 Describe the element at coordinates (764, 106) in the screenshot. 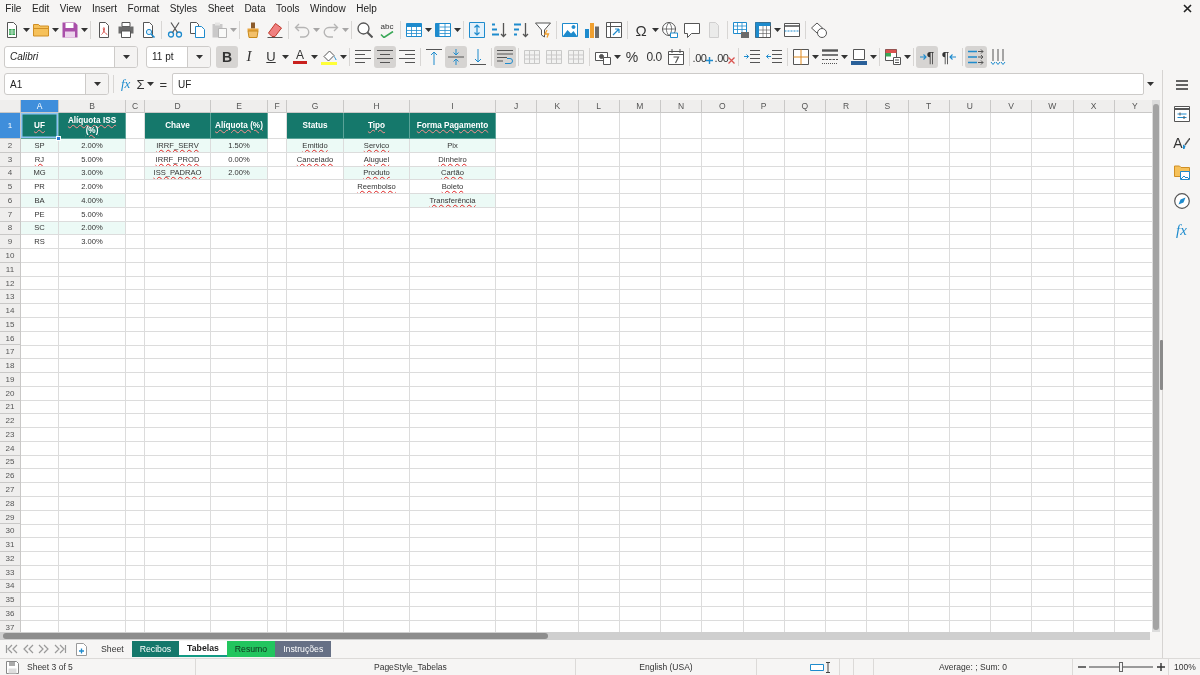

I see `column-header: P` at that location.